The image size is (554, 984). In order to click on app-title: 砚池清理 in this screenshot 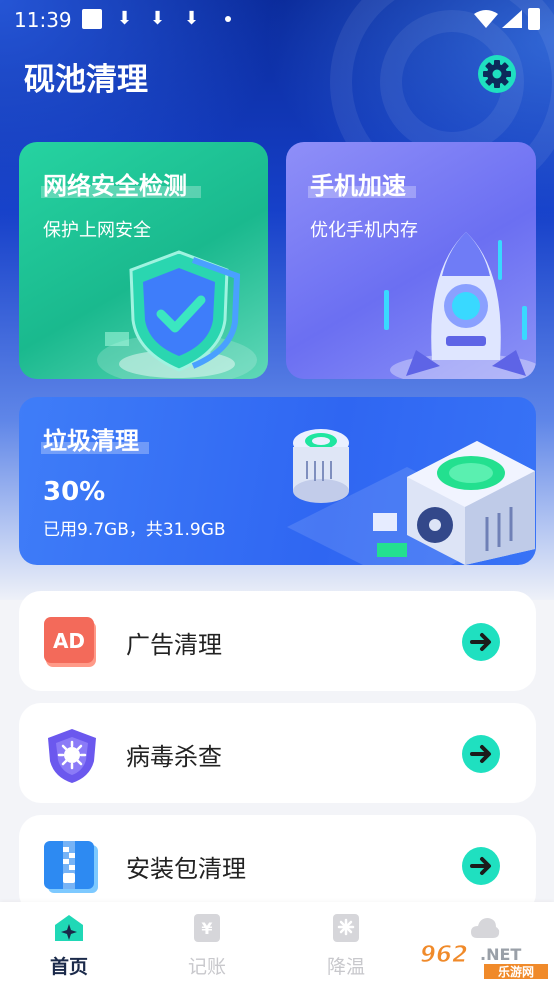, I will do `click(86, 80)`.